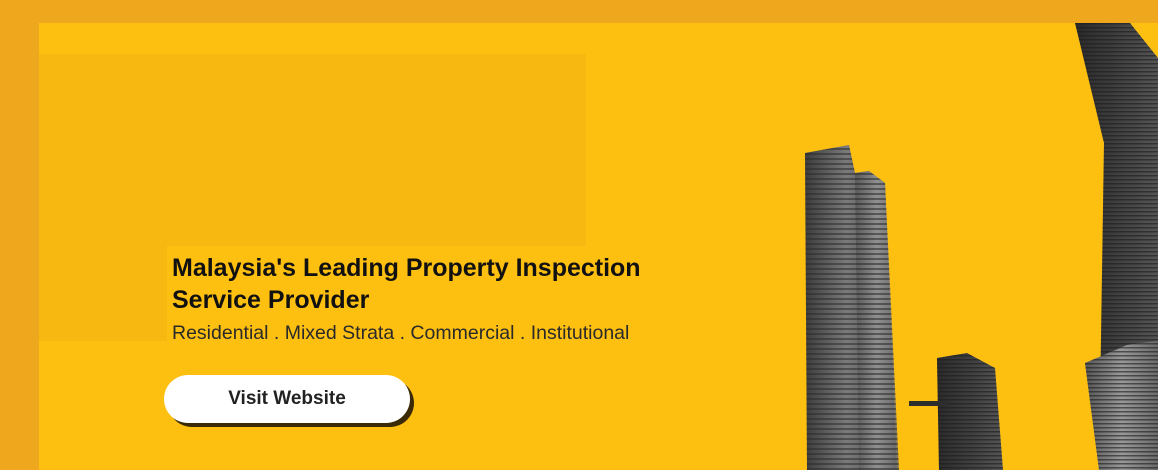  I want to click on accent-panel-lower, so click(103, 293).